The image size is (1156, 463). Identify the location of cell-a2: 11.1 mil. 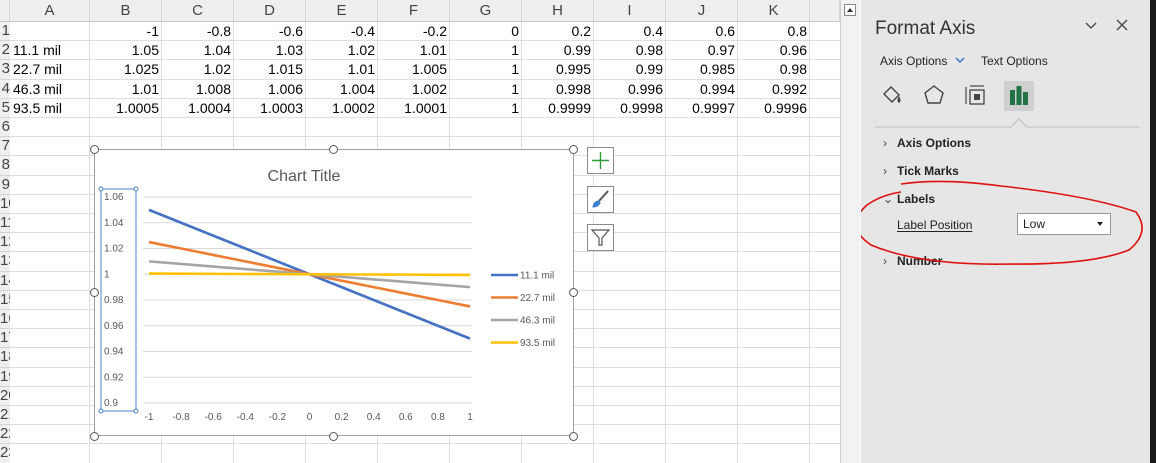
(50, 50).